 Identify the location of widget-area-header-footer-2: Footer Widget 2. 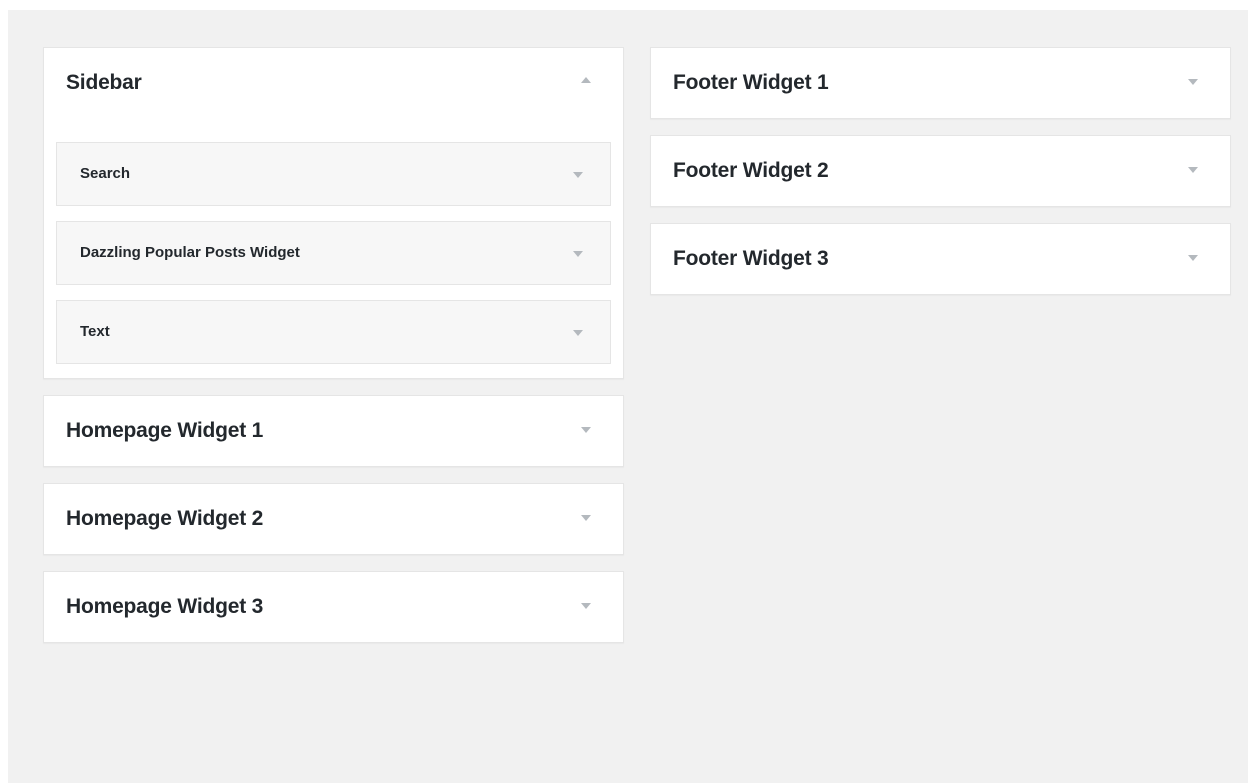
(940, 171).